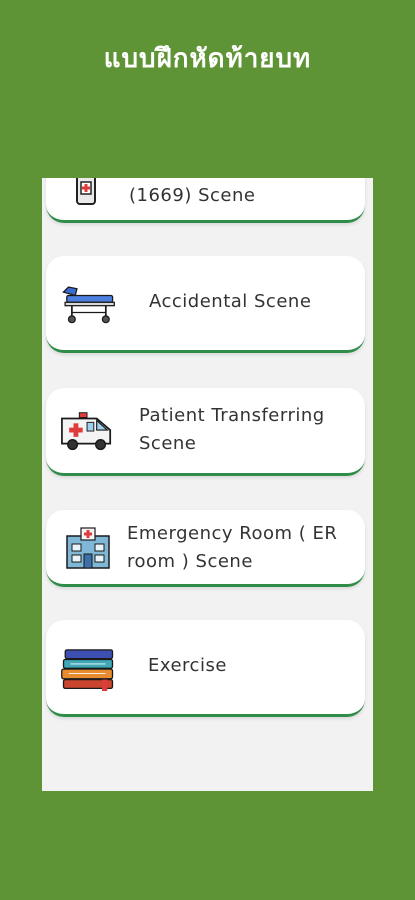 The height and width of the screenshot is (900, 415). I want to click on phone-medical-icon, so click(86, 193).